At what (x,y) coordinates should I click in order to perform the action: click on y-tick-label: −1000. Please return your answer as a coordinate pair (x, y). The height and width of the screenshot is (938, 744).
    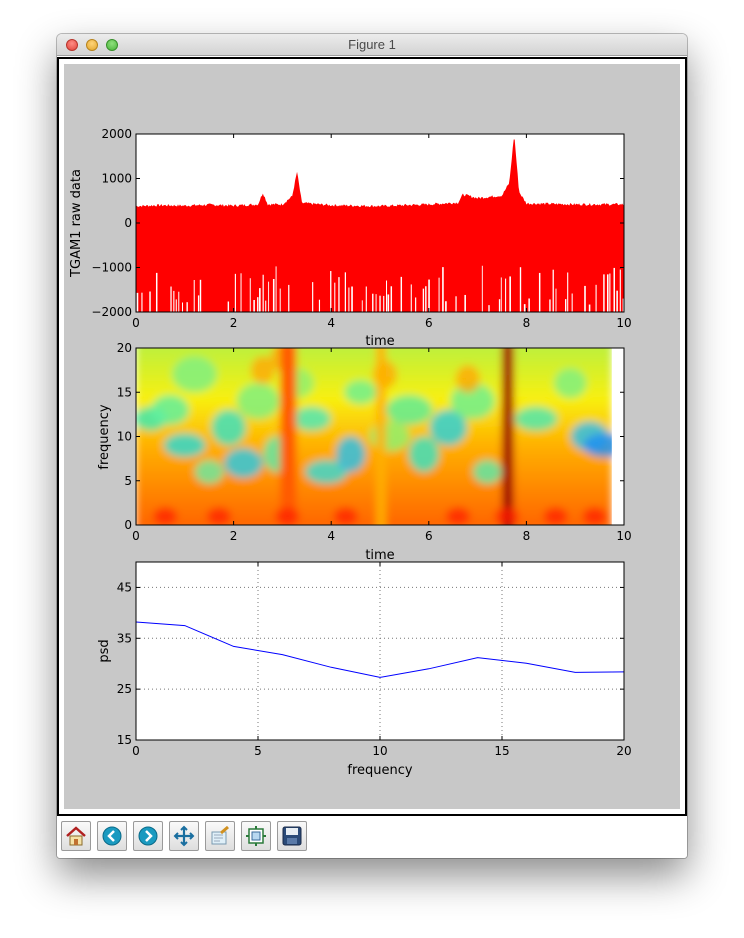
    Looking at the image, I should click on (111, 268).